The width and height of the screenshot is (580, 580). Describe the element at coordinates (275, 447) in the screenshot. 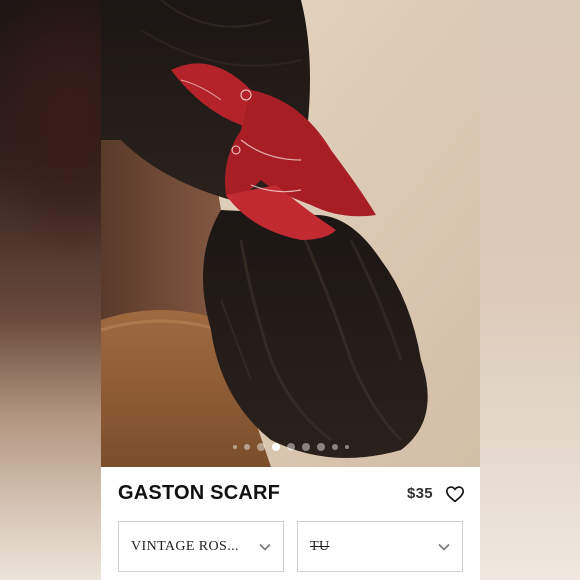

I see `carousel-dot-active` at that location.